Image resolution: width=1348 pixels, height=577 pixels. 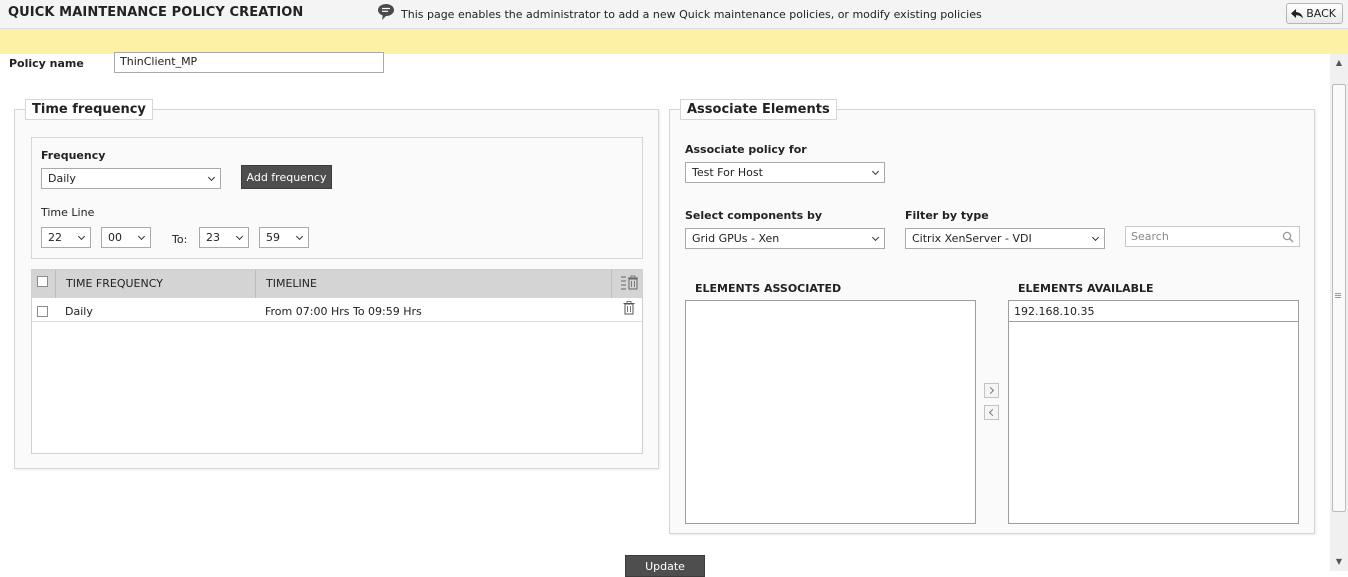 What do you see at coordinates (1212, 236) in the screenshot?
I see `search-input: Search` at bounding box center [1212, 236].